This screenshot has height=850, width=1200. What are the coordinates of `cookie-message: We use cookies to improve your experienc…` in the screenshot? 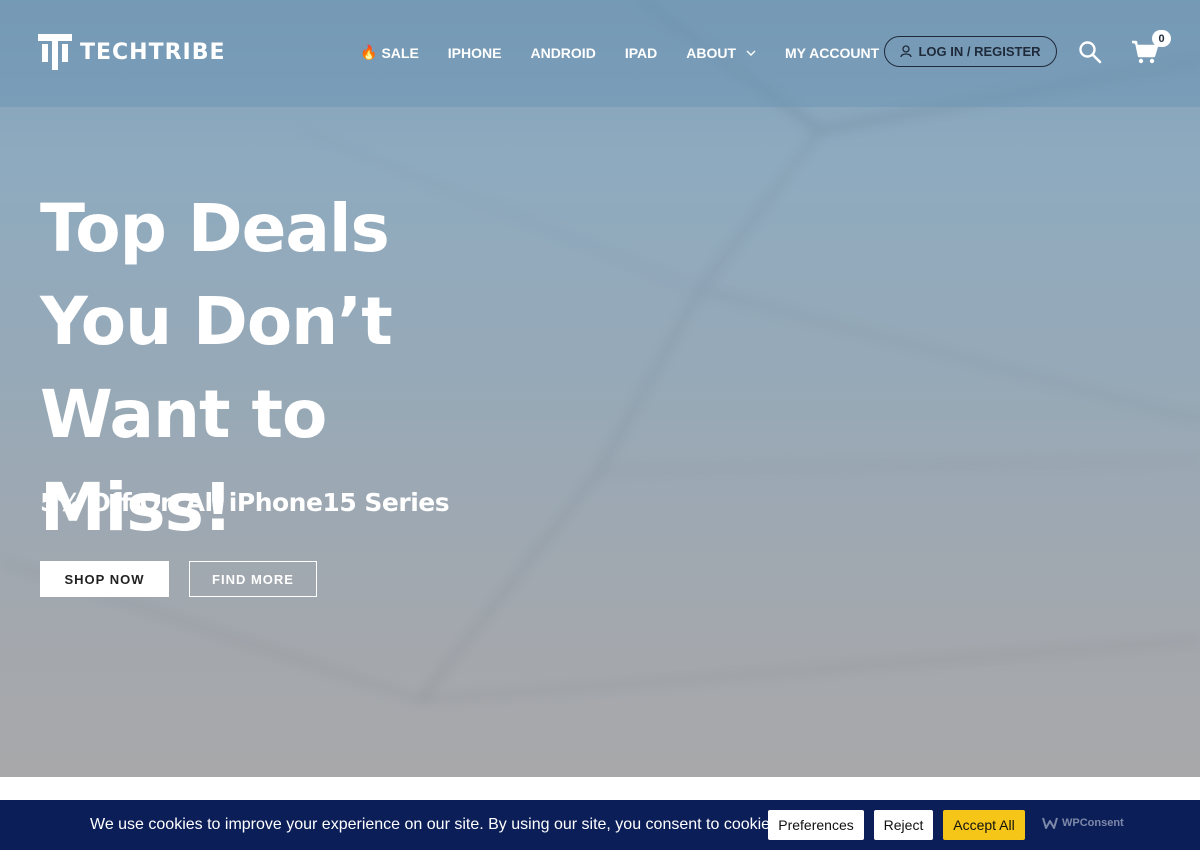 It's located at (436, 824).